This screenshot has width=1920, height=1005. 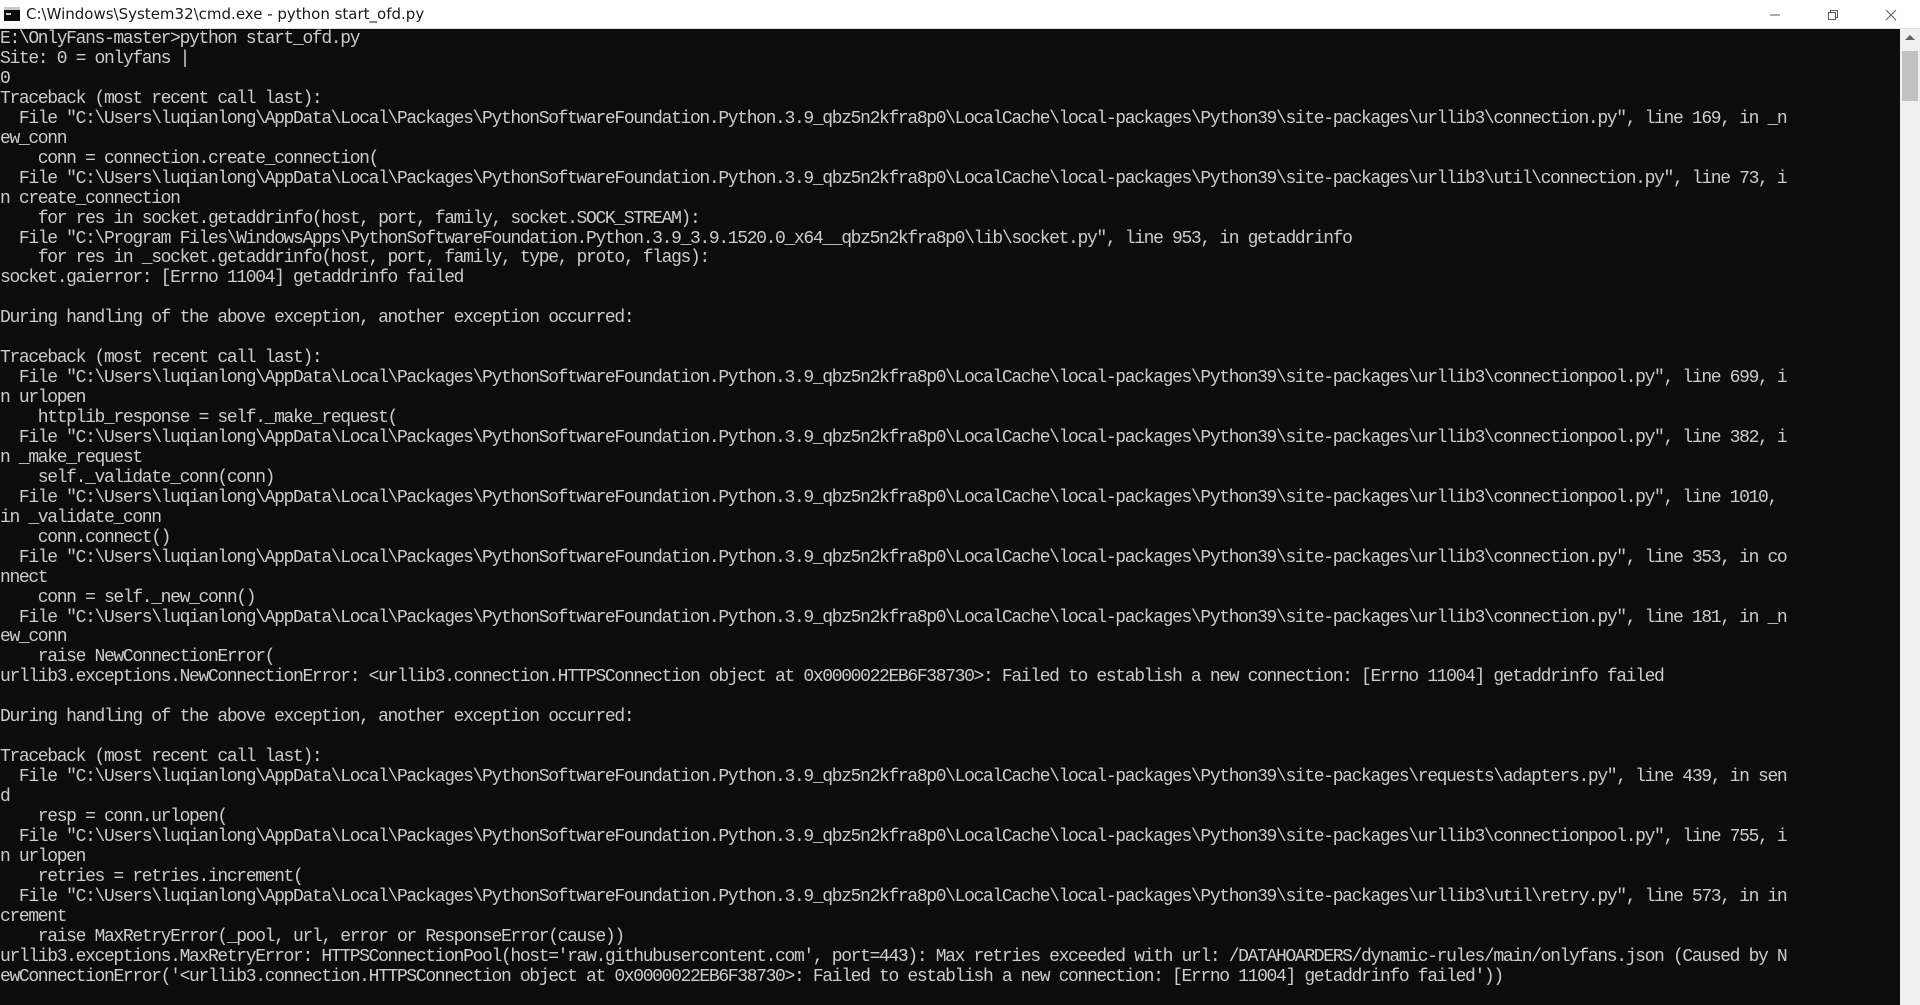 I want to click on terminal-line: self._validate_conn(conn), so click(x=138, y=477).